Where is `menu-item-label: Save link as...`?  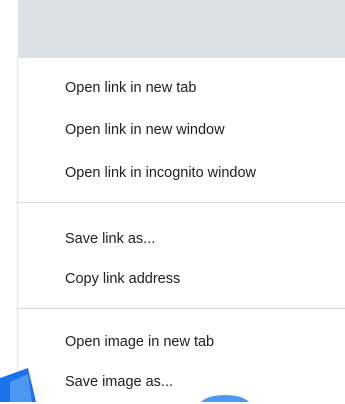 menu-item-label: Save link as... is located at coordinates (110, 239).